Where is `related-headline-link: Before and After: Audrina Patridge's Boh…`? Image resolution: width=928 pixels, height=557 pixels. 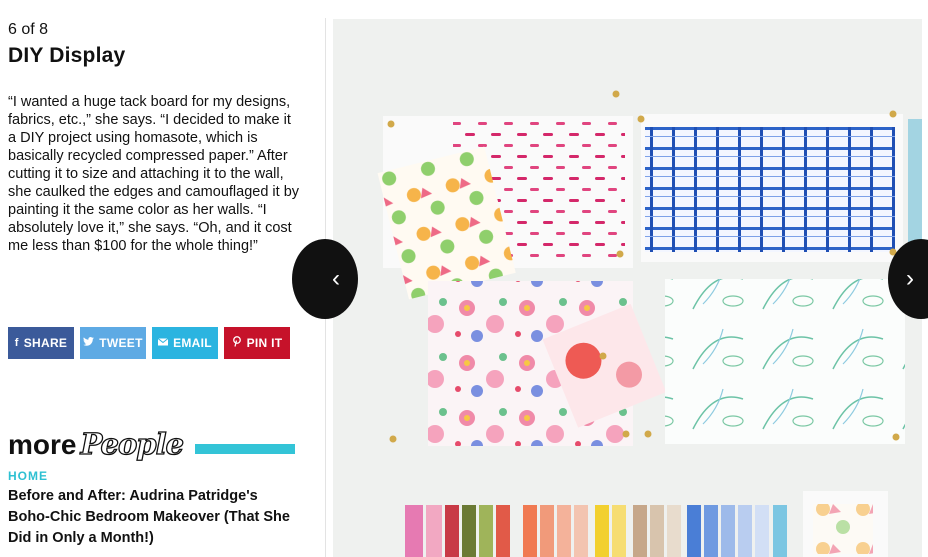 related-headline-link: Before and After: Audrina Patridge's Boh… is located at coordinates (153, 517).